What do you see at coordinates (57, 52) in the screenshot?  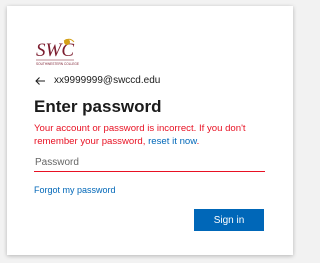 I see `swc-logo: SWC SOUTHWESTERN COLLEGE` at bounding box center [57, 52].